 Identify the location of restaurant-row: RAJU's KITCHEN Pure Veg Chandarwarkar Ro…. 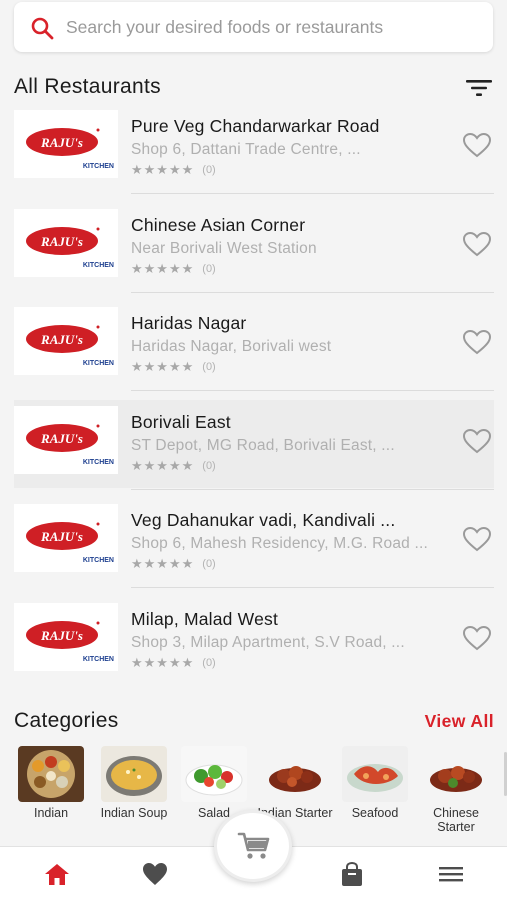
(254, 153).